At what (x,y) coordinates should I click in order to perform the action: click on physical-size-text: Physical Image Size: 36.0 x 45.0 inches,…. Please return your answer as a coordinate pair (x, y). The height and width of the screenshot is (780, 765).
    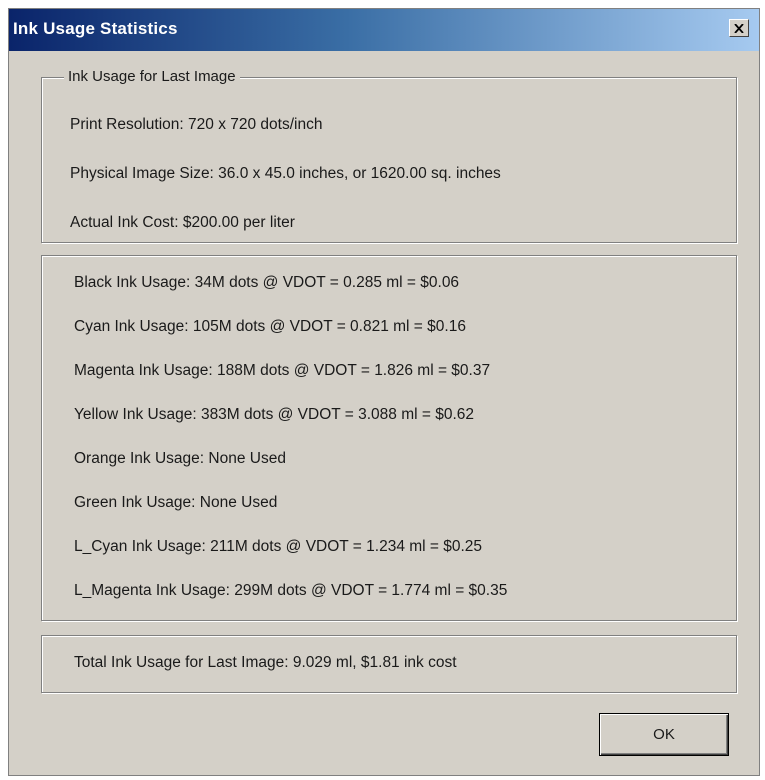
    Looking at the image, I should click on (285, 173).